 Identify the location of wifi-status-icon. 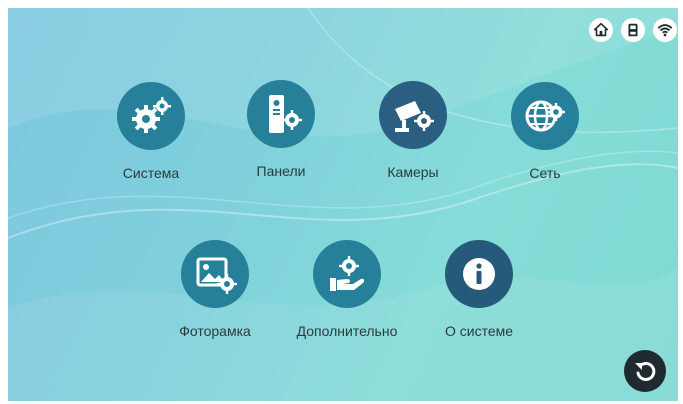
(665, 30).